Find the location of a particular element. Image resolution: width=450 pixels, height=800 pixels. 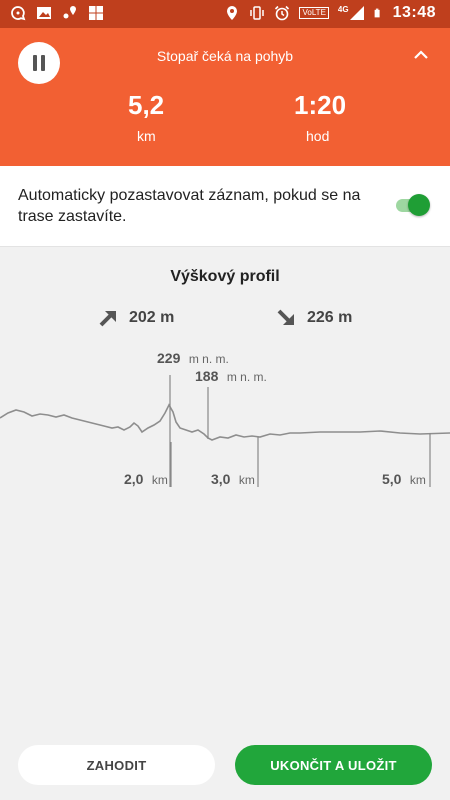

min-elevation-label: 188 m n. m. is located at coordinates (231, 376).